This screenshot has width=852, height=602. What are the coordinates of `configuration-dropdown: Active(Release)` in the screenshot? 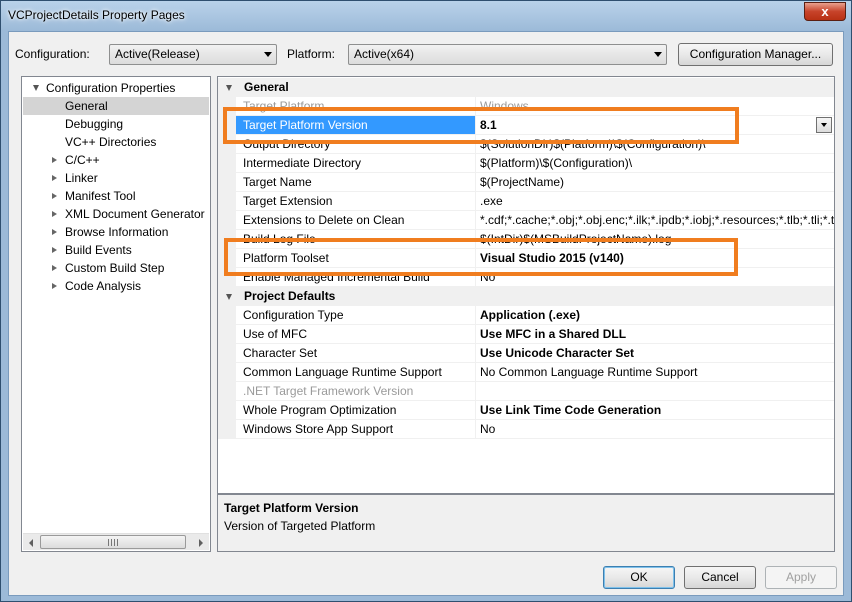 It's located at (193, 54).